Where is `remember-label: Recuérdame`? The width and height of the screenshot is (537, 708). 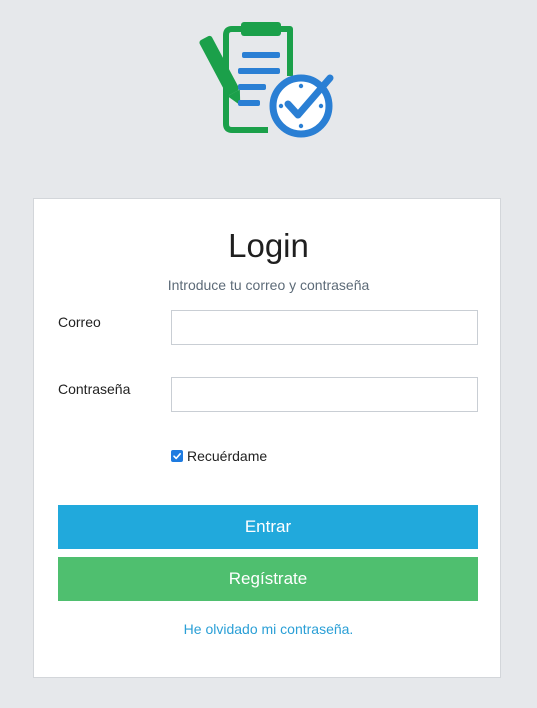
remember-label: Recuérdame is located at coordinates (227, 456).